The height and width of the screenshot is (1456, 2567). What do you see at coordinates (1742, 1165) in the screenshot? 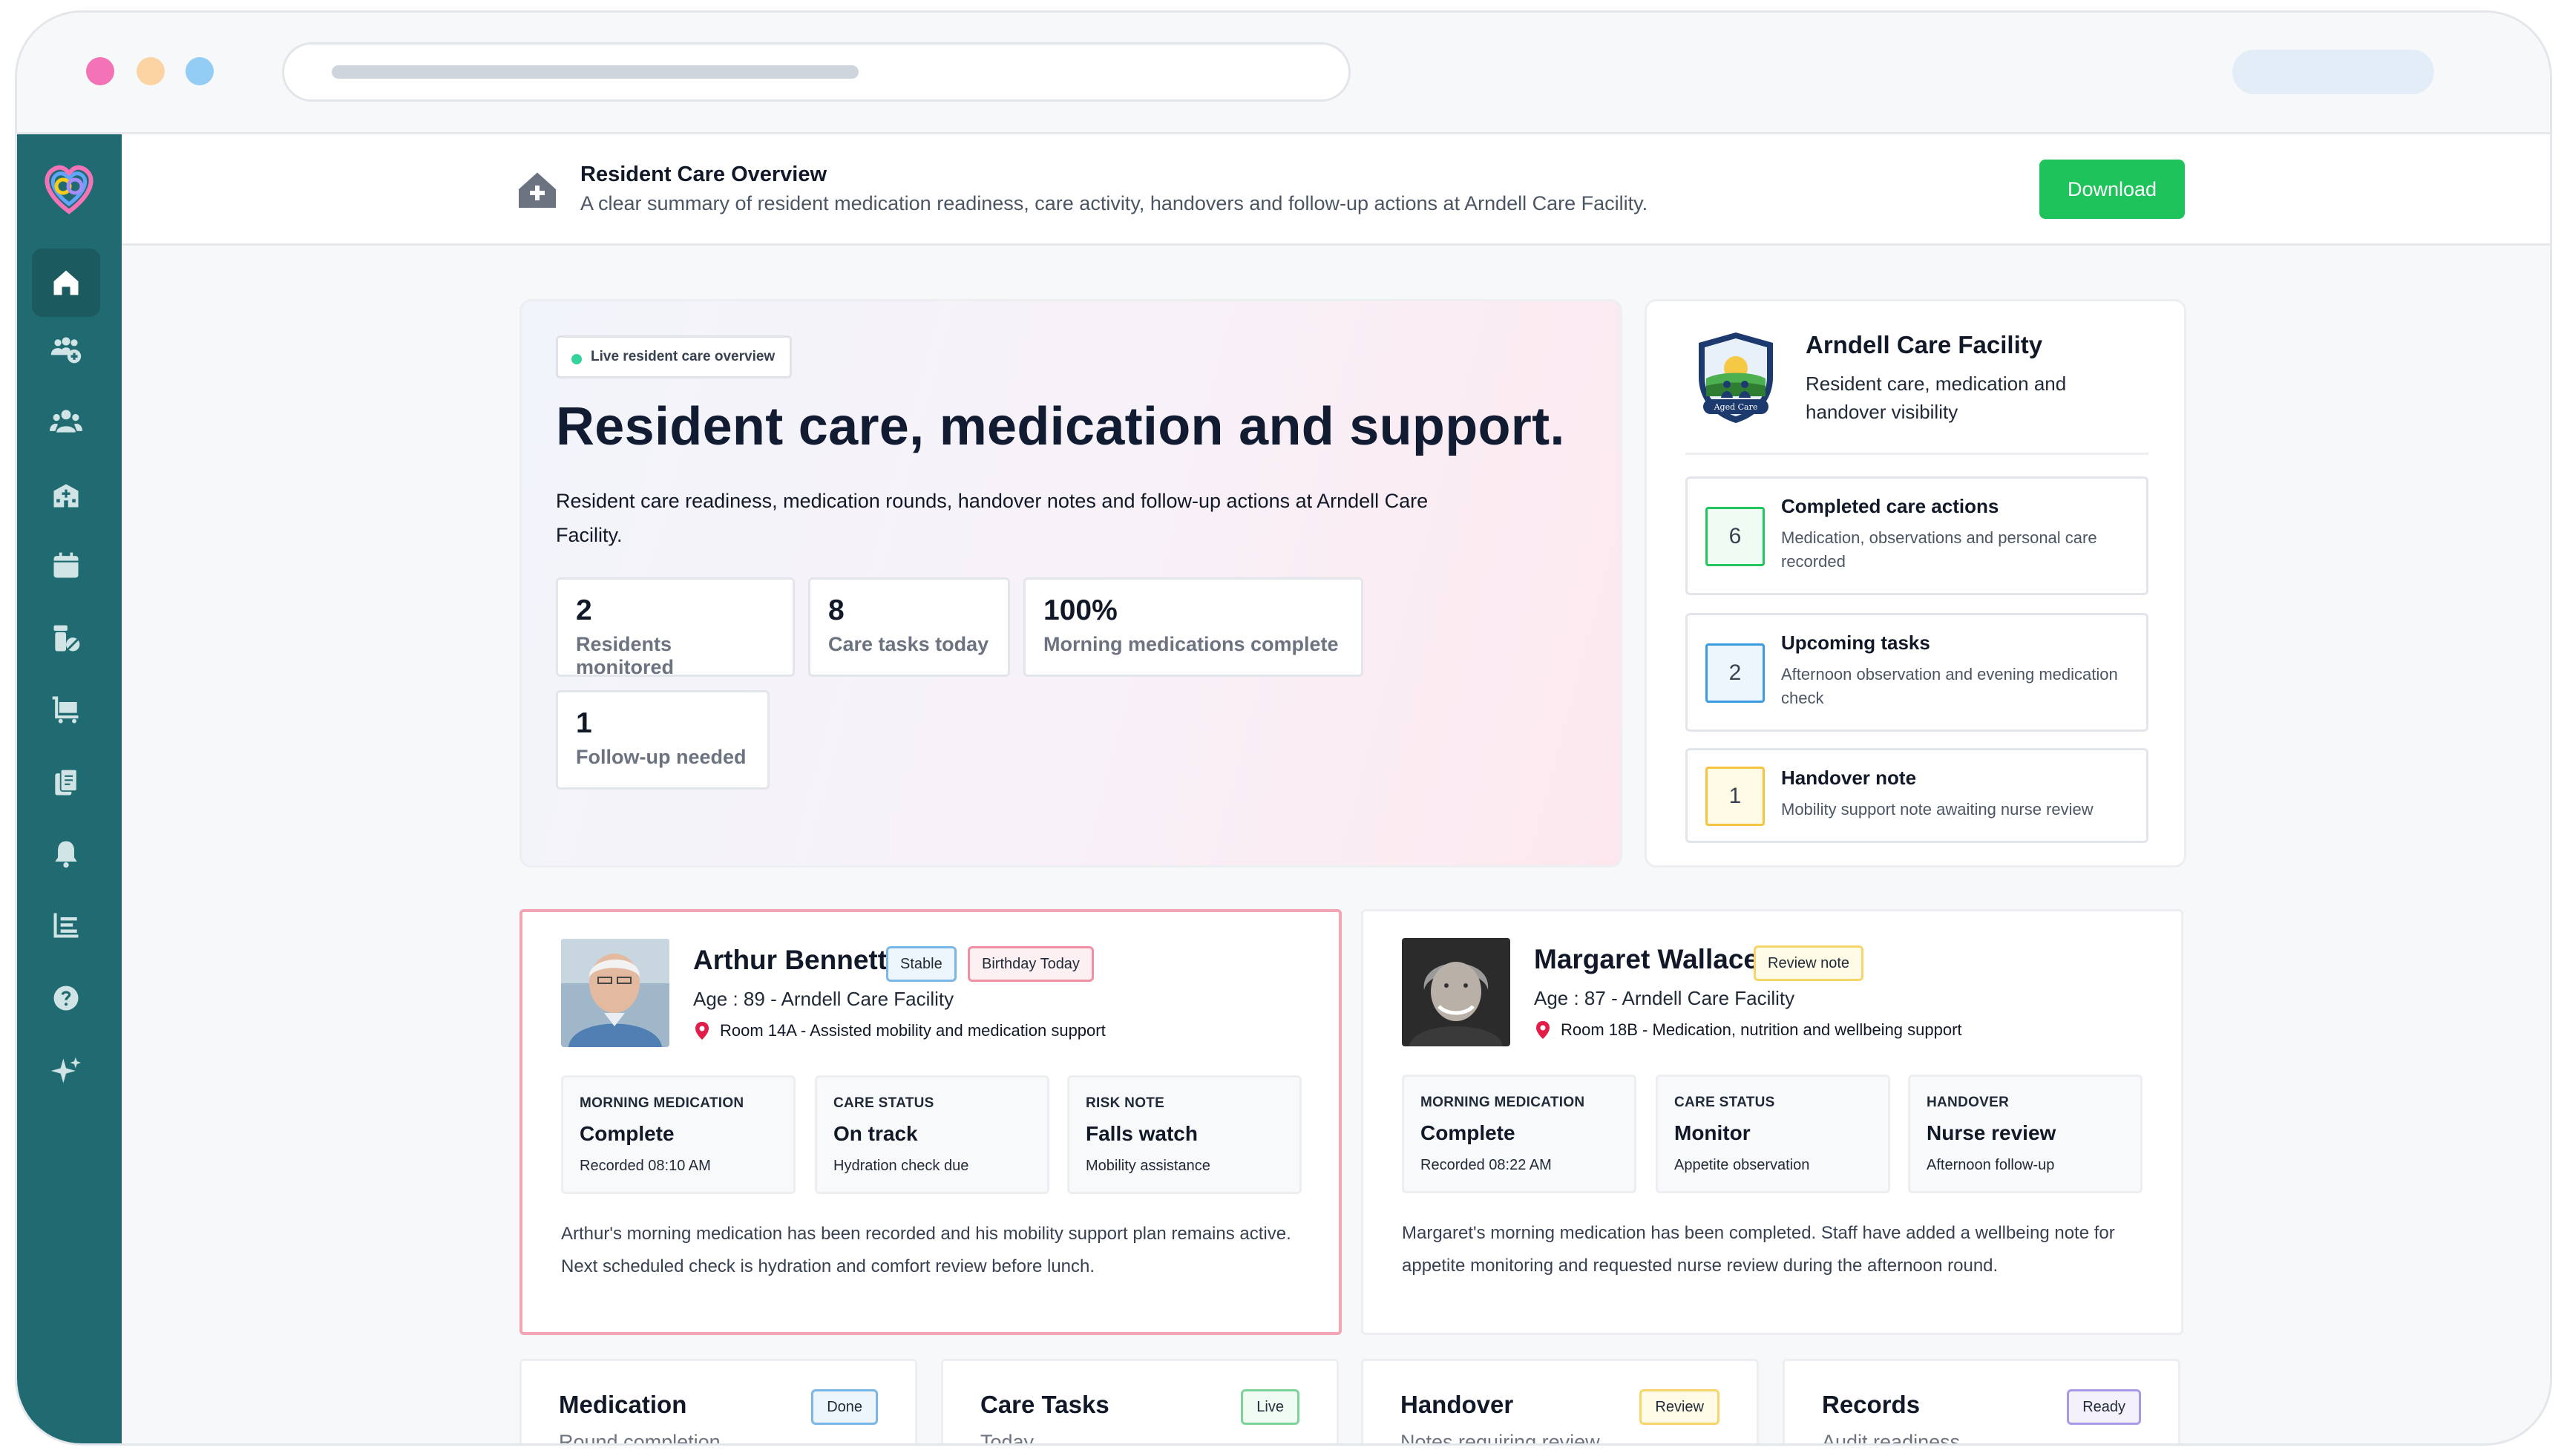
I see `metric-sub: Appetite observation` at bounding box center [1742, 1165].